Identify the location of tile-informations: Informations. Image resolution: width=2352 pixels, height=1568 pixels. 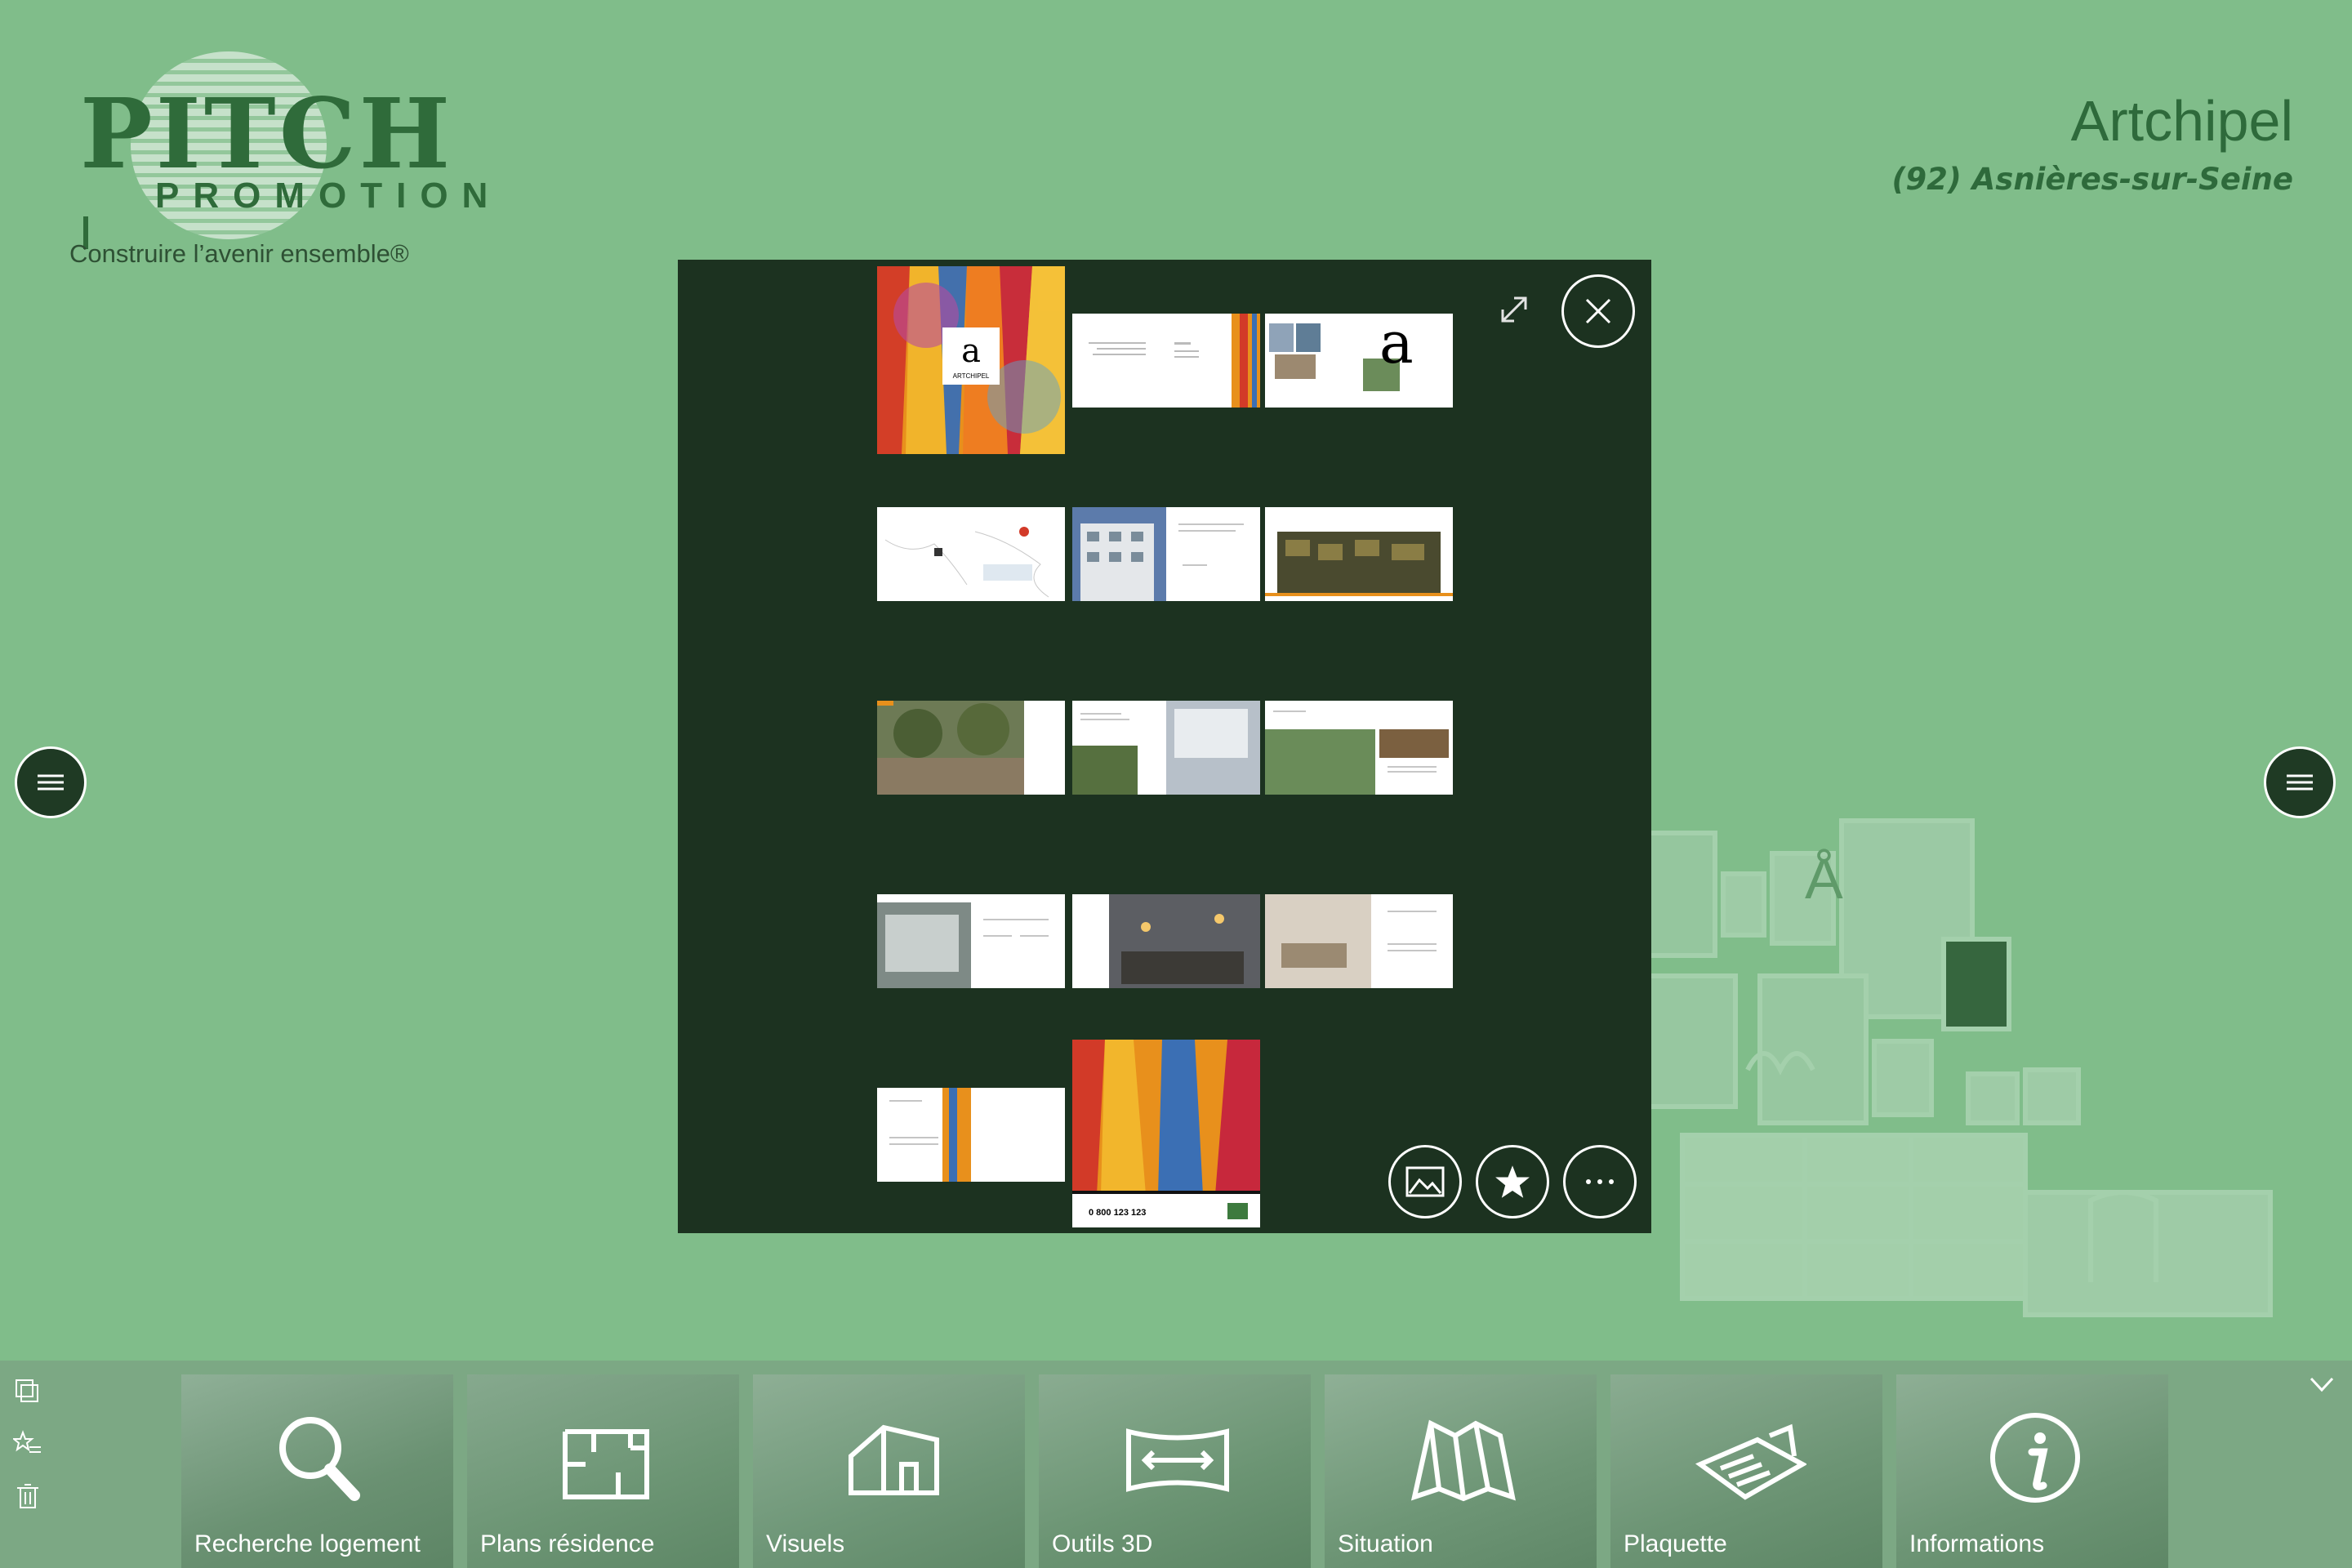
(2032, 1471).